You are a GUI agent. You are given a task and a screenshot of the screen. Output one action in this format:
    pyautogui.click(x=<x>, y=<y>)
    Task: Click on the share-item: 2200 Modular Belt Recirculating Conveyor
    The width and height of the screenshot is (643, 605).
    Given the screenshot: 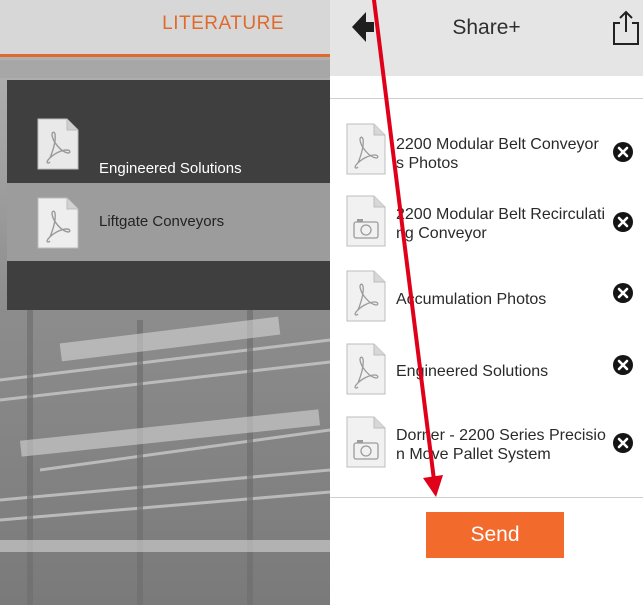 What is the action you would take?
    pyautogui.click(x=486, y=222)
    